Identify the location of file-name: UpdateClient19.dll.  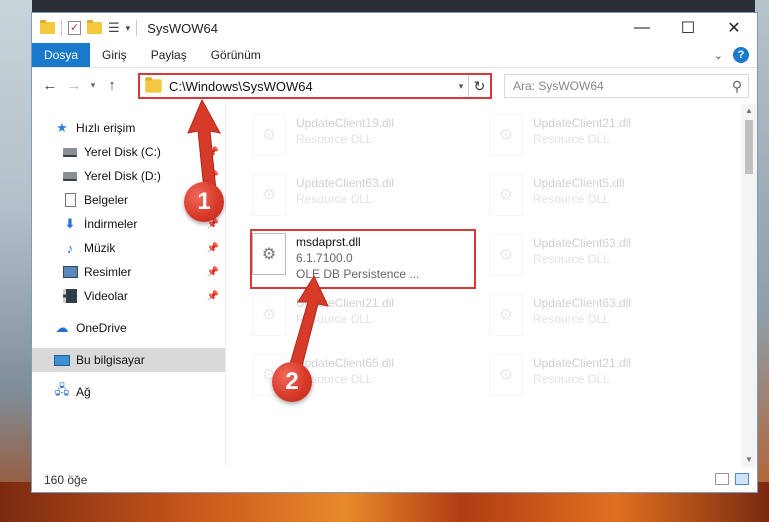
(345, 123).